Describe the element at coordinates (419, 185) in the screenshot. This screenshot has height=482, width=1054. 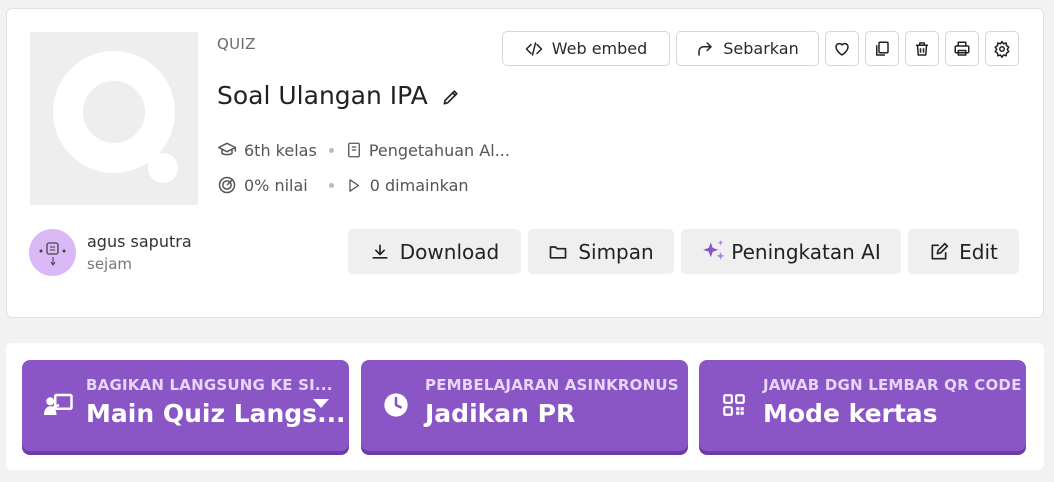
I see `plays-text: 0 dimainkan` at that location.